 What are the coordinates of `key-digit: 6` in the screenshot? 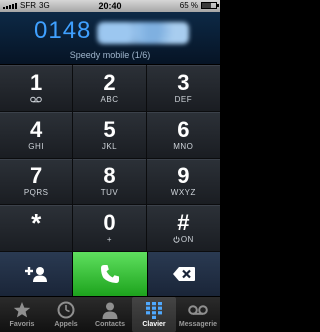 It's located at (183, 129).